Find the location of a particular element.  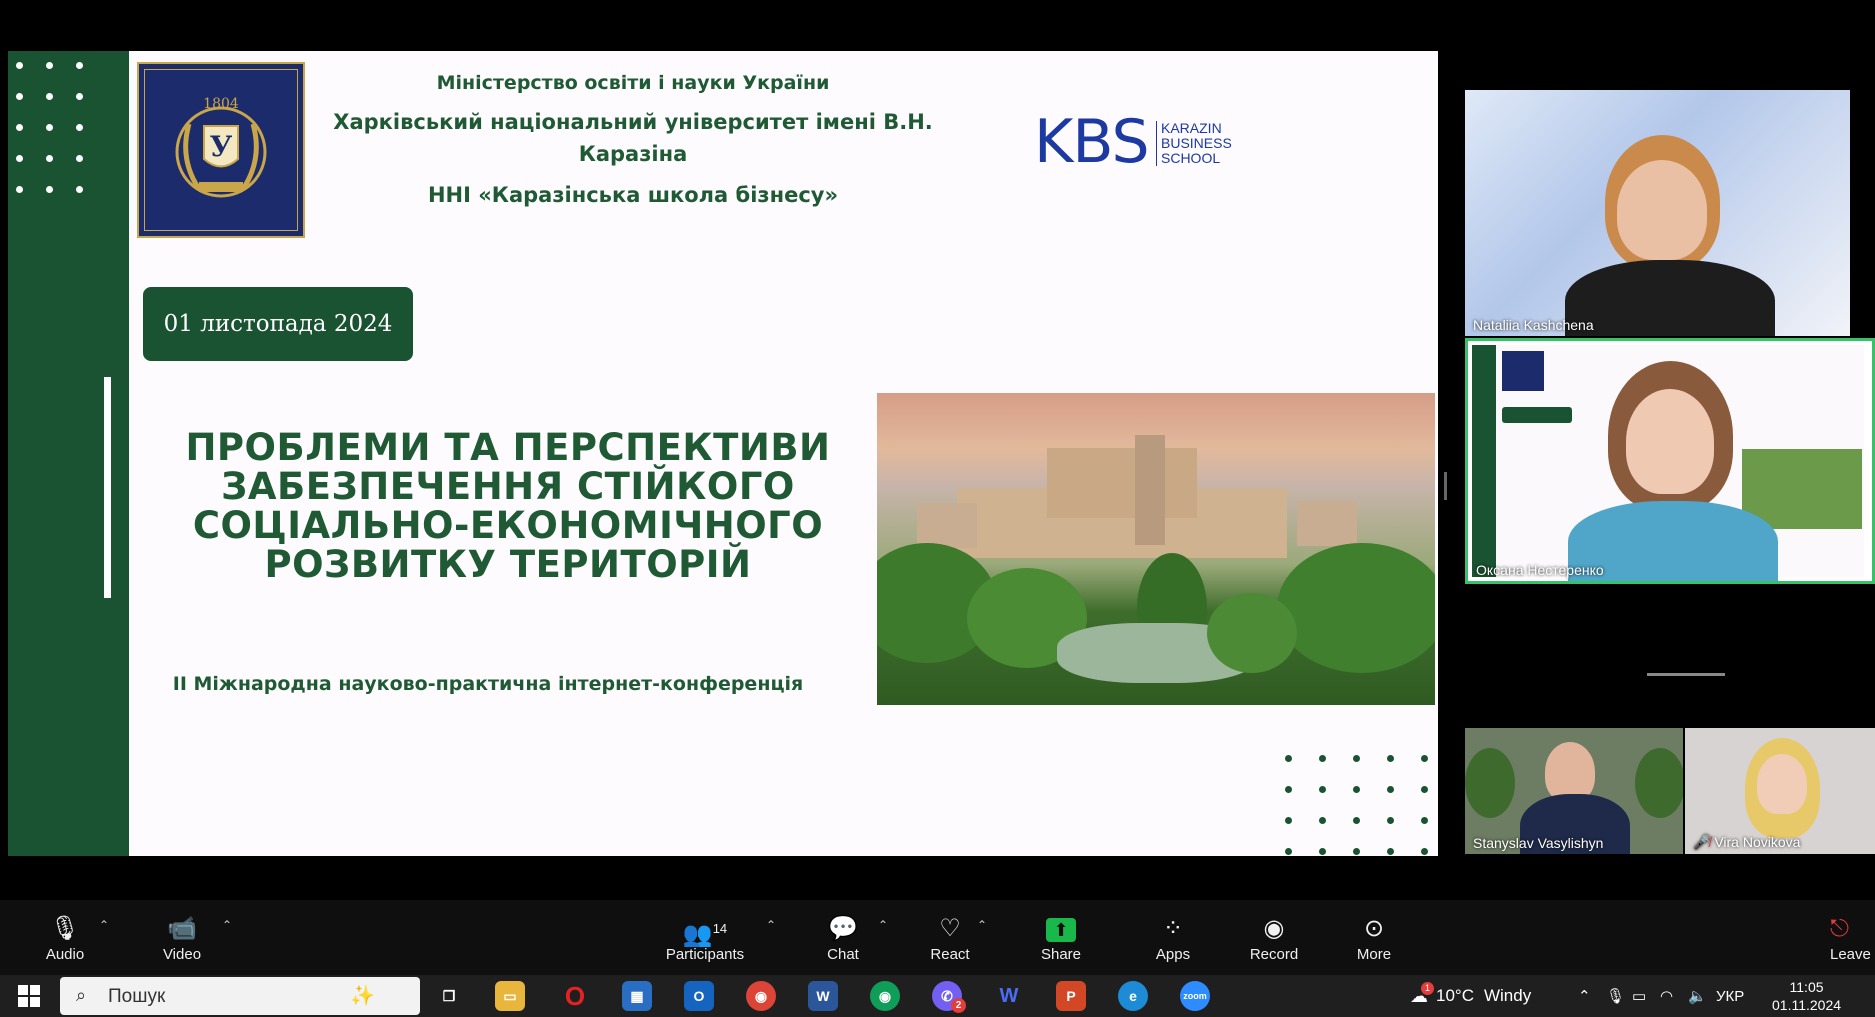

microphone-icon: 🎙 is located at coordinates (65, 928).